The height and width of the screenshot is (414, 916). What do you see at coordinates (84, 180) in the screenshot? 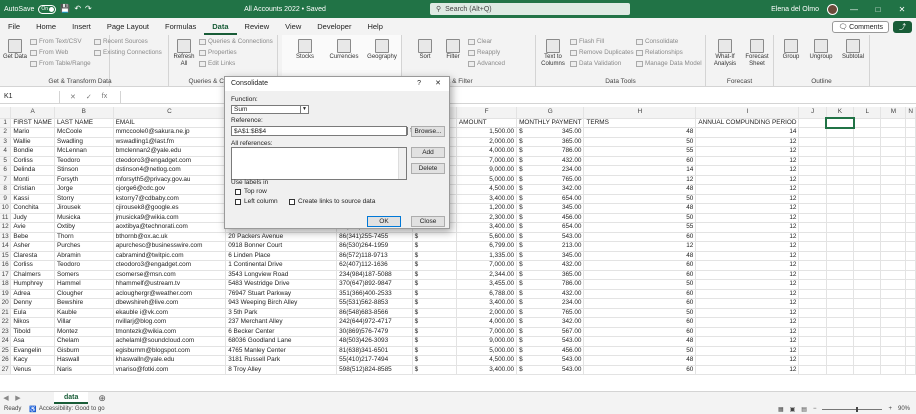
I see `cell-last-name: Forsyth` at bounding box center [84, 180].